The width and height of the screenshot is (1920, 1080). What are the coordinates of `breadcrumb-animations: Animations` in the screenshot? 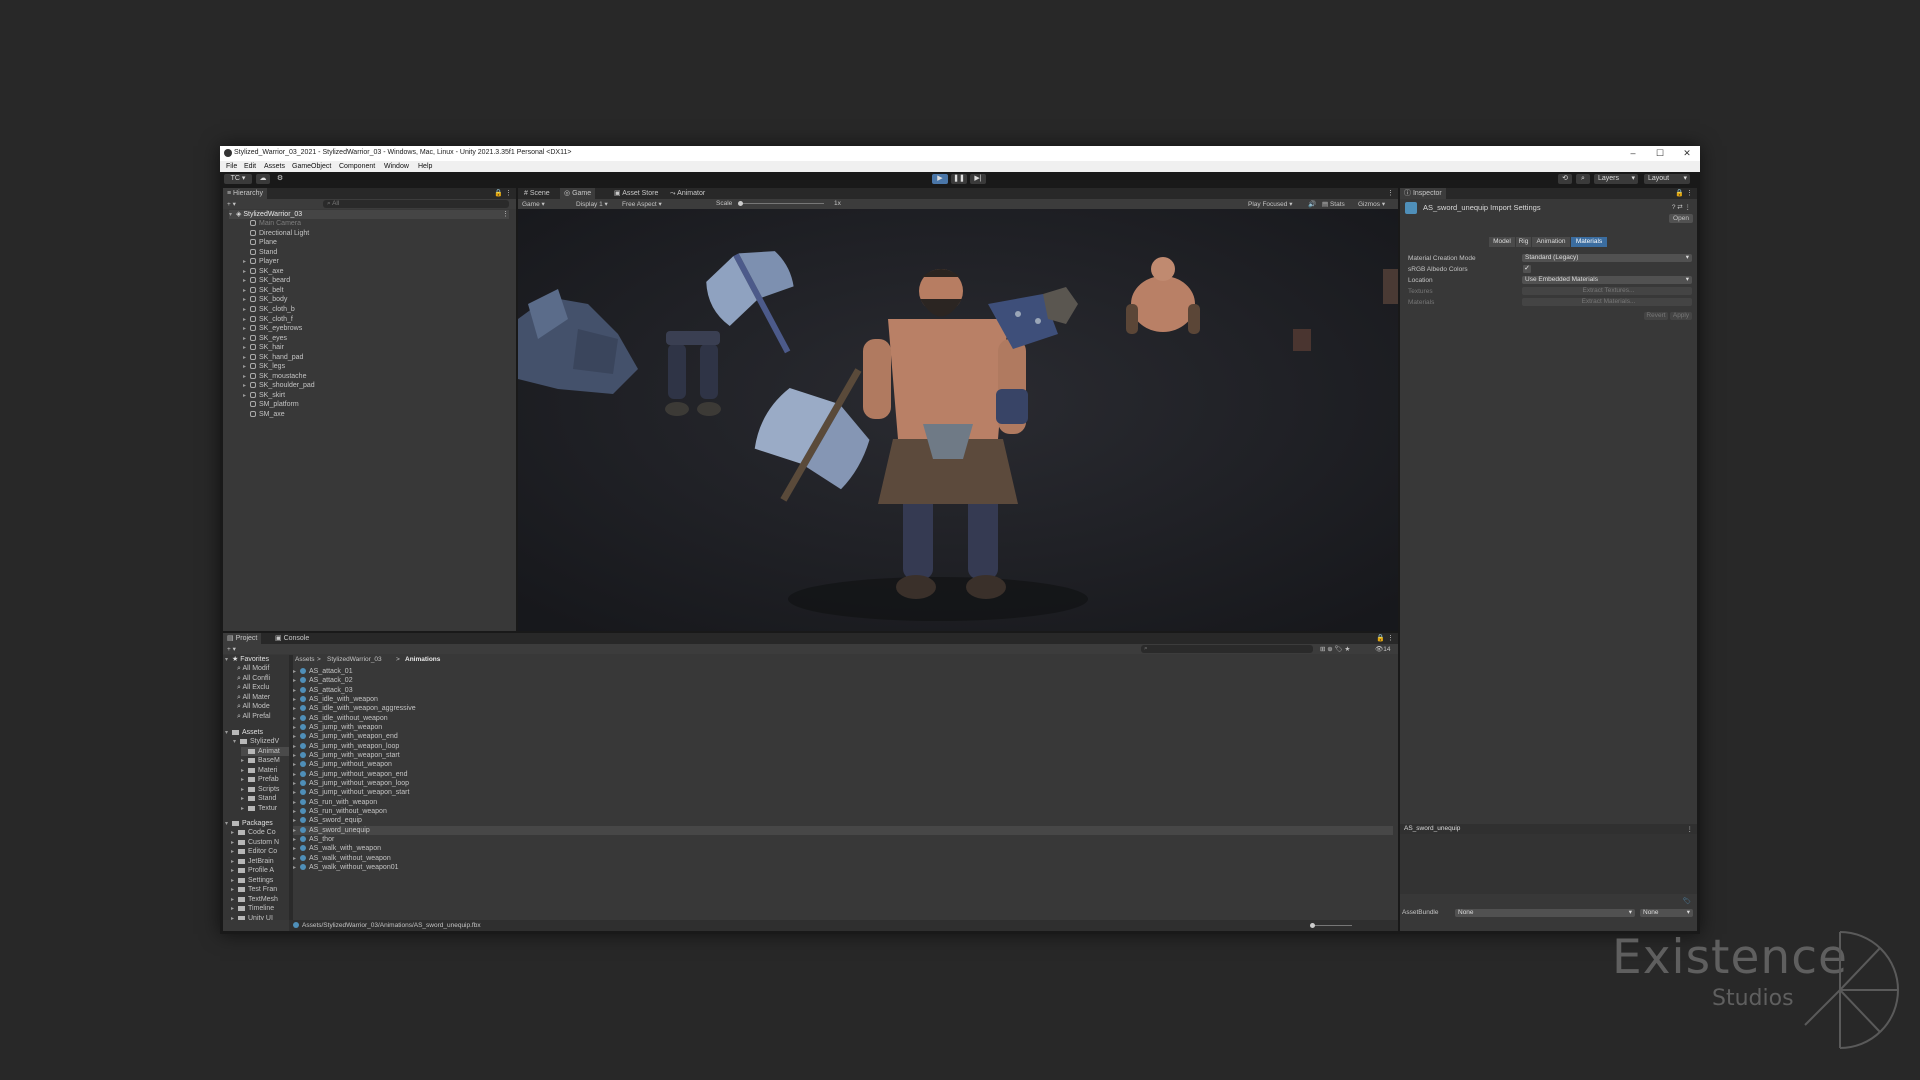 It's located at (422, 659).